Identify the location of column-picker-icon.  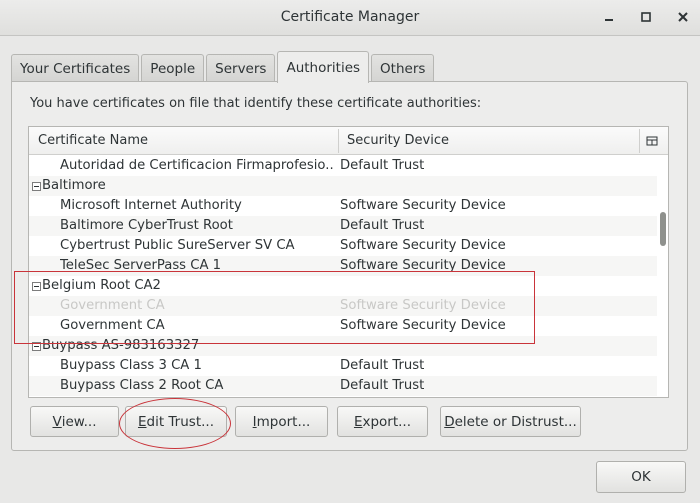
(652, 143).